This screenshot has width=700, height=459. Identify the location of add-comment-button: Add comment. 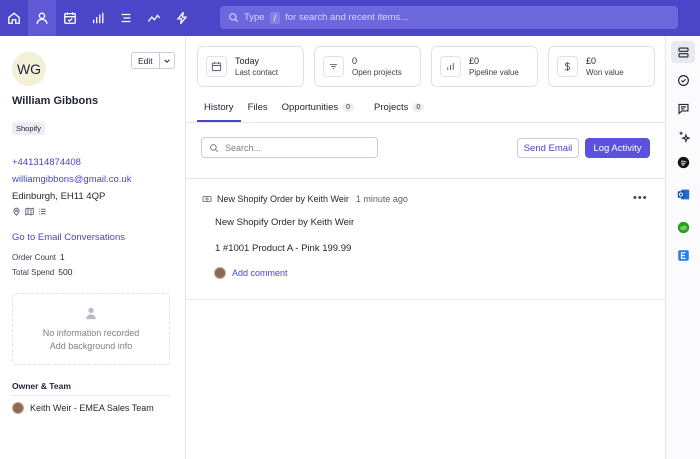
(251, 273).